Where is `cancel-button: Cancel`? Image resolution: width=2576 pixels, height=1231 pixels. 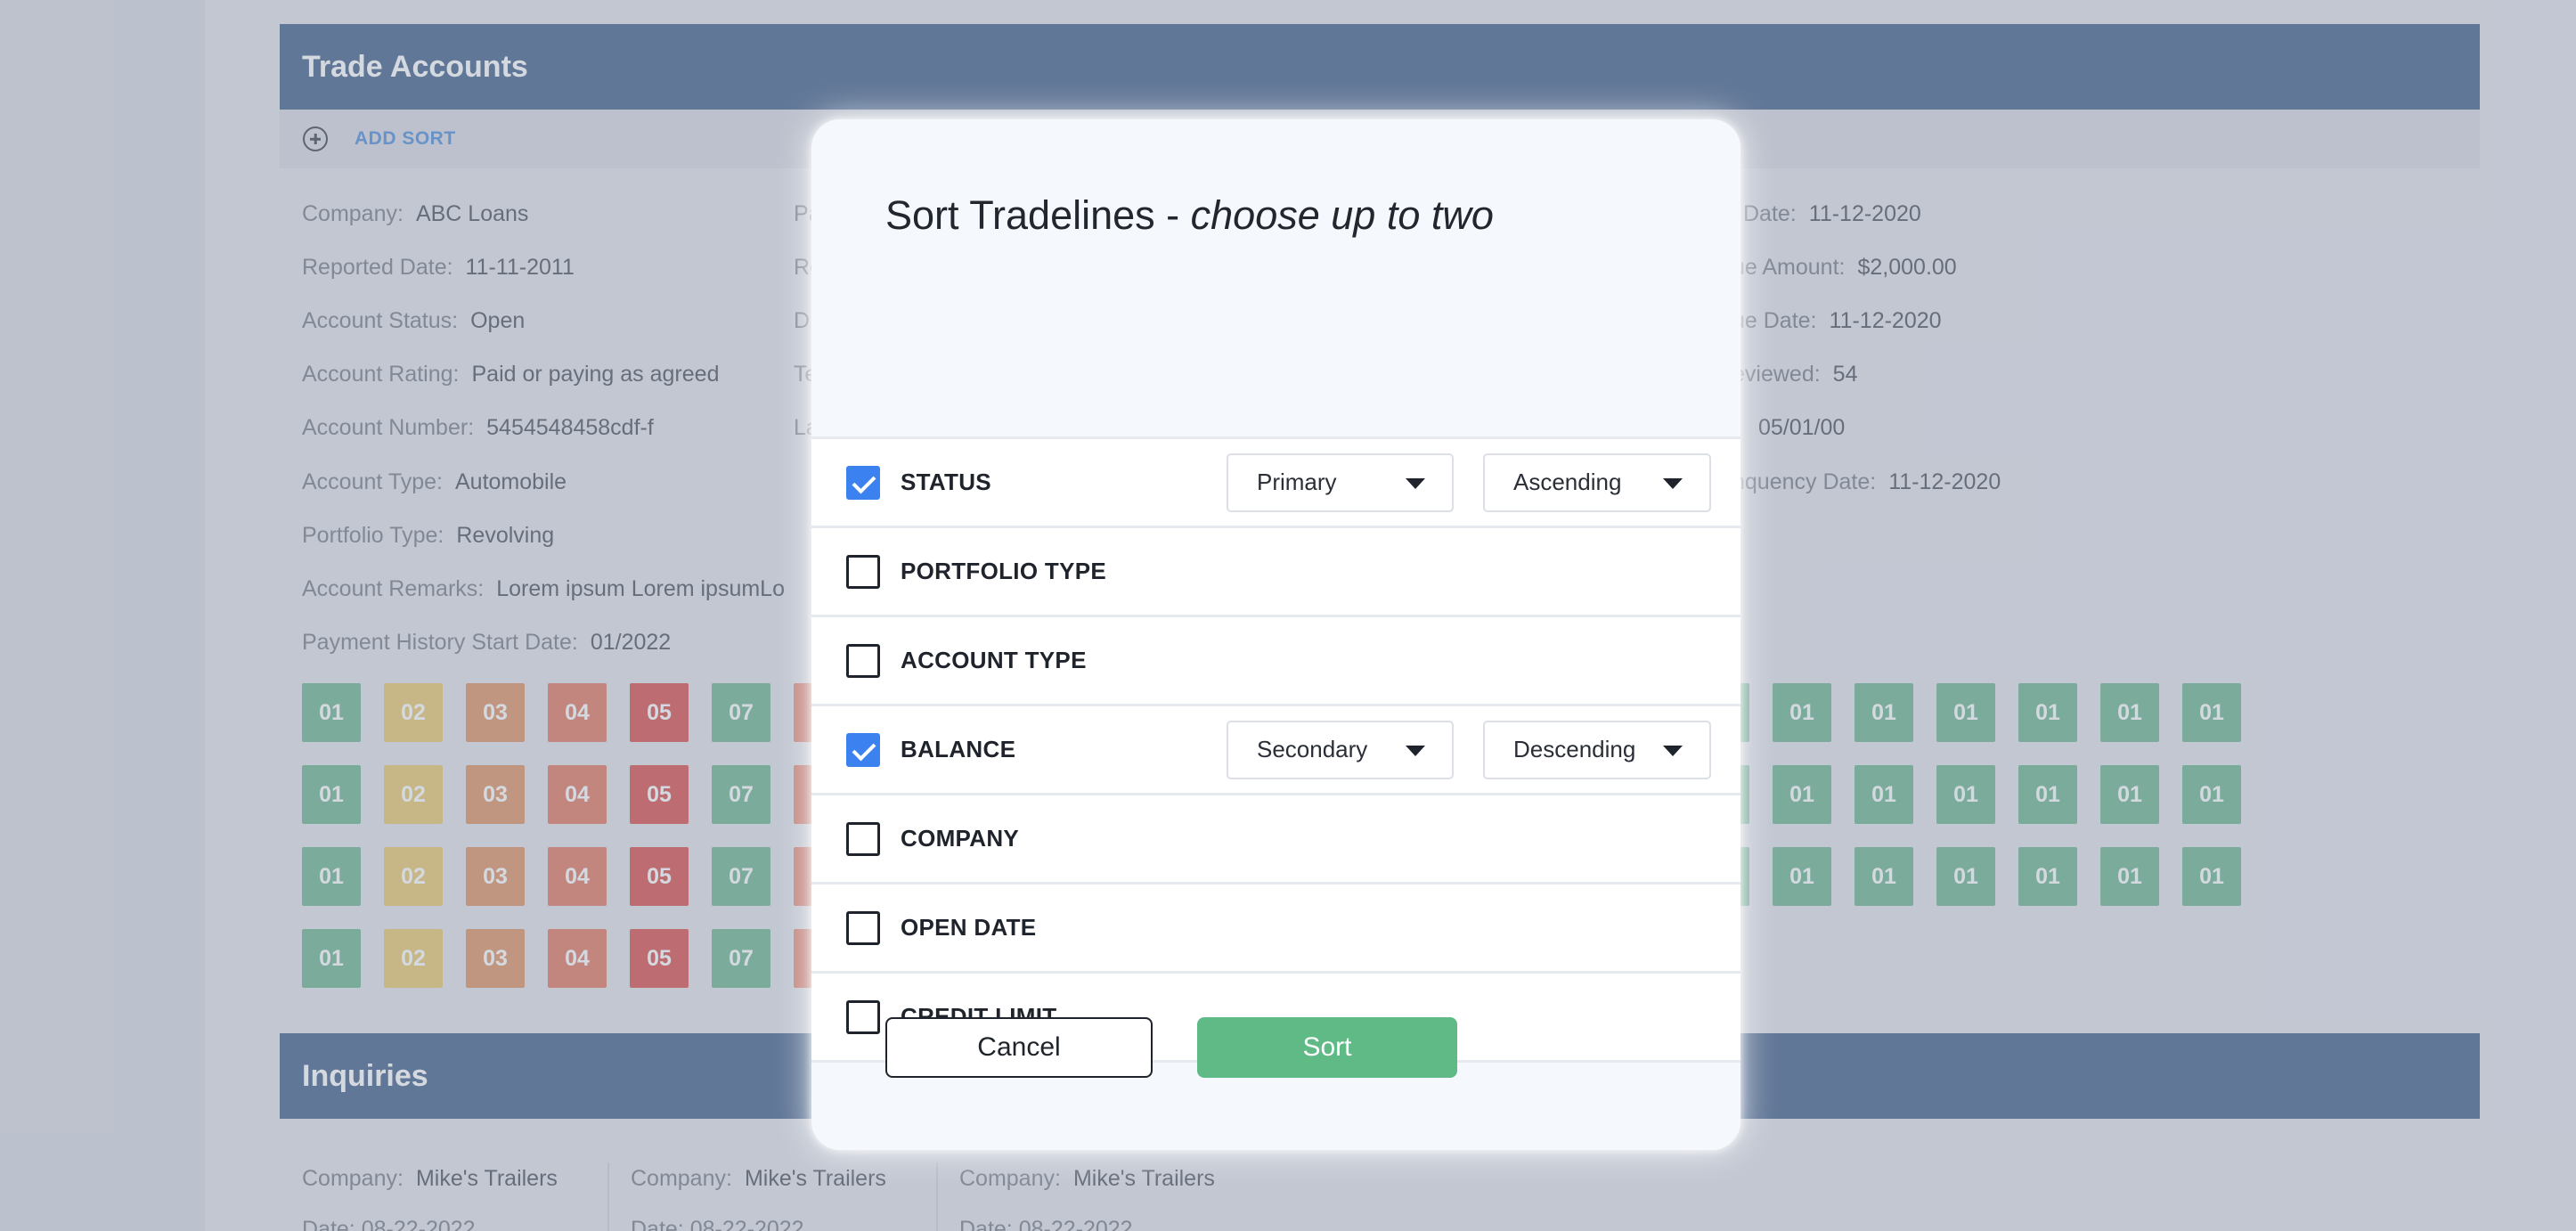
cancel-button: Cancel is located at coordinates (1019, 1048).